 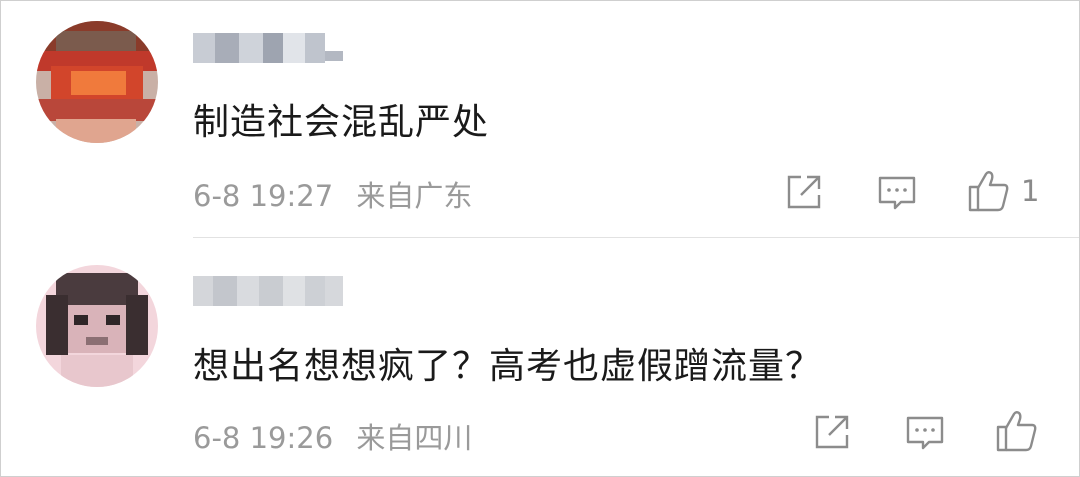 What do you see at coordinates (263, 438) in the screenshot?
I see `comment-time: 6-8 19:26` at bounding box center [263, 438].